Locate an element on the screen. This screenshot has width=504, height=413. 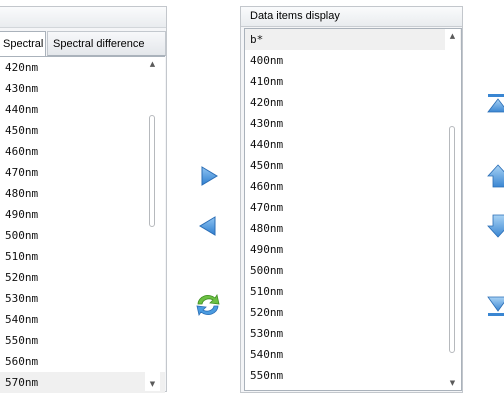
move-down-icon is located at coordinates (495, 226).